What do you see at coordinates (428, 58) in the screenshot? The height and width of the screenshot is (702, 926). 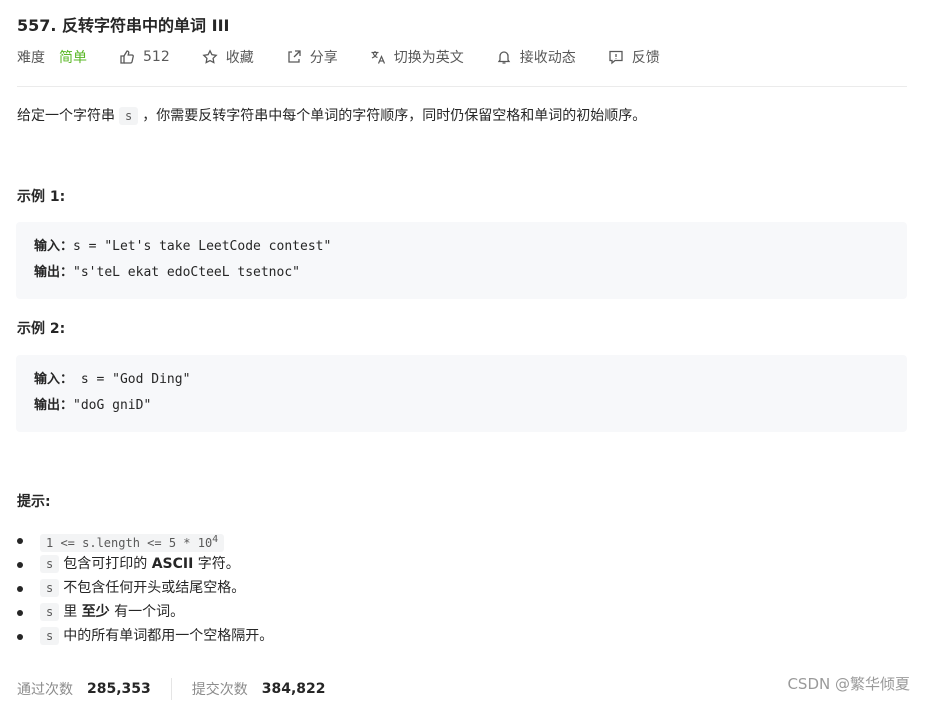 I see `translate-label: 切换为英文` at bounding box center [428, 58].